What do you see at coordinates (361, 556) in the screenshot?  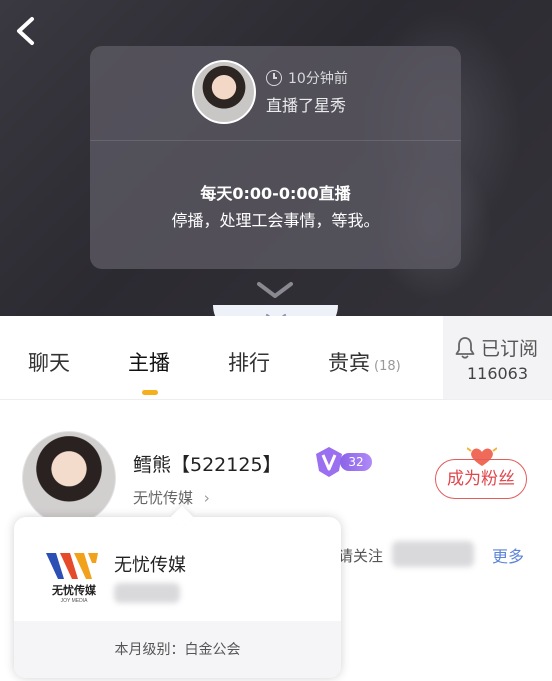 I see `follow-prompt: 请关注` at bounding box center [361, 556].